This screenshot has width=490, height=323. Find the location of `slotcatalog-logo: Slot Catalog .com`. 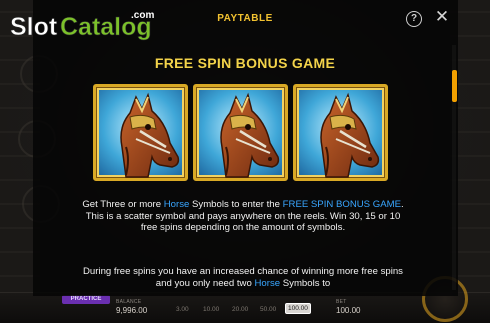

slotcatalog-logo: Slot Catalog .com is located at coordinates (84, 25).